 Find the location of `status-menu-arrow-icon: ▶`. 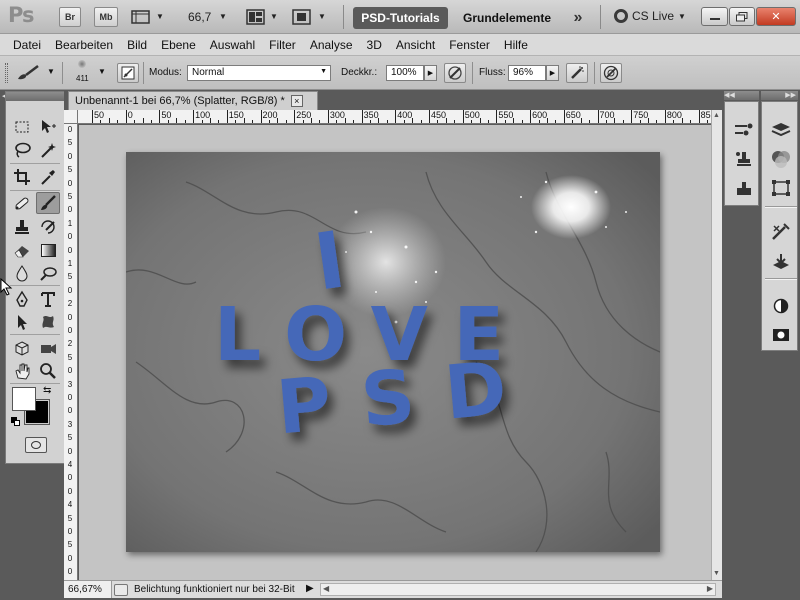

status-menu-arrow-icon: ▶ is located at coordinates (310, 588).